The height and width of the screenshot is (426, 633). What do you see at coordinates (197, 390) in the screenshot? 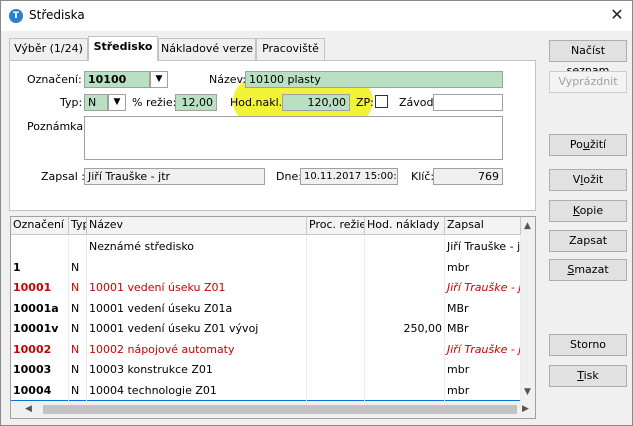
I see `cell-nazev: 10004 technologie Z01` at bounding box center [197, 390].